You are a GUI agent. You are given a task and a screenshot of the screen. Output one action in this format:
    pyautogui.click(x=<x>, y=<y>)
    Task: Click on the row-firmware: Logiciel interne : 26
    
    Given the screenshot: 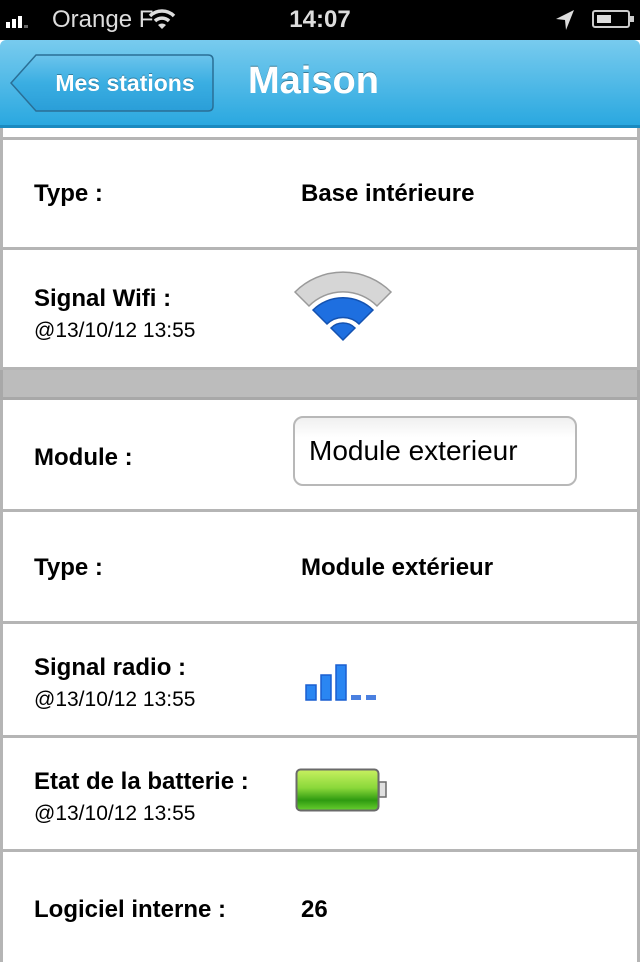 What is the action you would take?
    pyautogui.click(x=320, y=907)
    